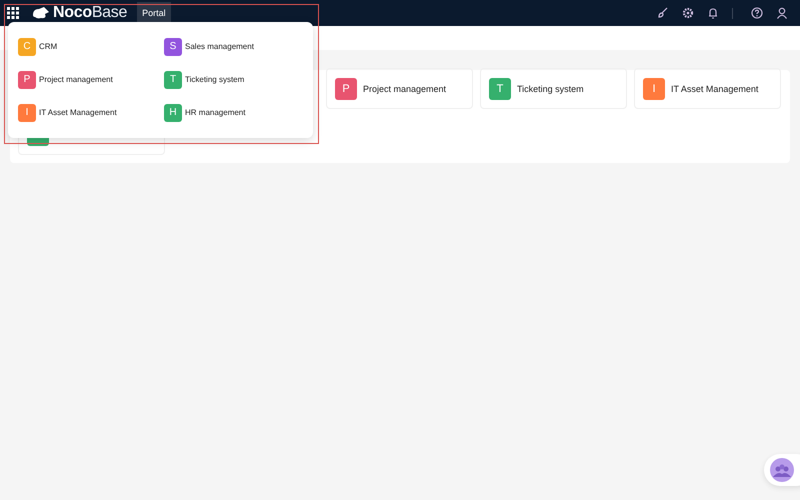 The image size is (800, 500). Describe the element at coordinates (399, 88) in the screenshot. I see `app-tile: P Project management` at that location.